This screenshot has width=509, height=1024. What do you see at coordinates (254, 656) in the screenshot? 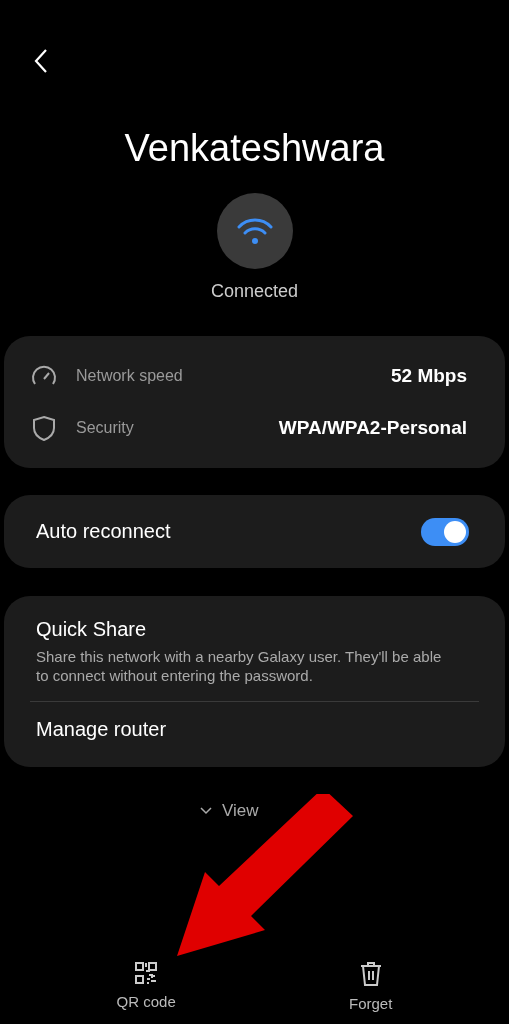
I see `option-item: Quick Share Share this network with a nearby Galaxy user. They'll be able to connect without entering the password.` at bounding box center [254, 656].